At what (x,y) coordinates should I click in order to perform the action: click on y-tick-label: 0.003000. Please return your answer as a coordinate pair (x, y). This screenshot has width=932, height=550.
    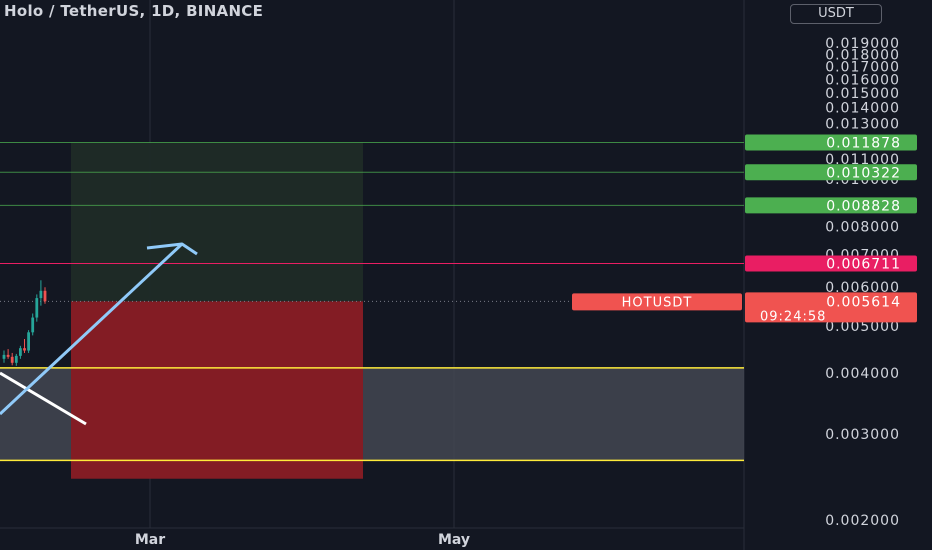
    Looking at the image, I should click on (862, 435).